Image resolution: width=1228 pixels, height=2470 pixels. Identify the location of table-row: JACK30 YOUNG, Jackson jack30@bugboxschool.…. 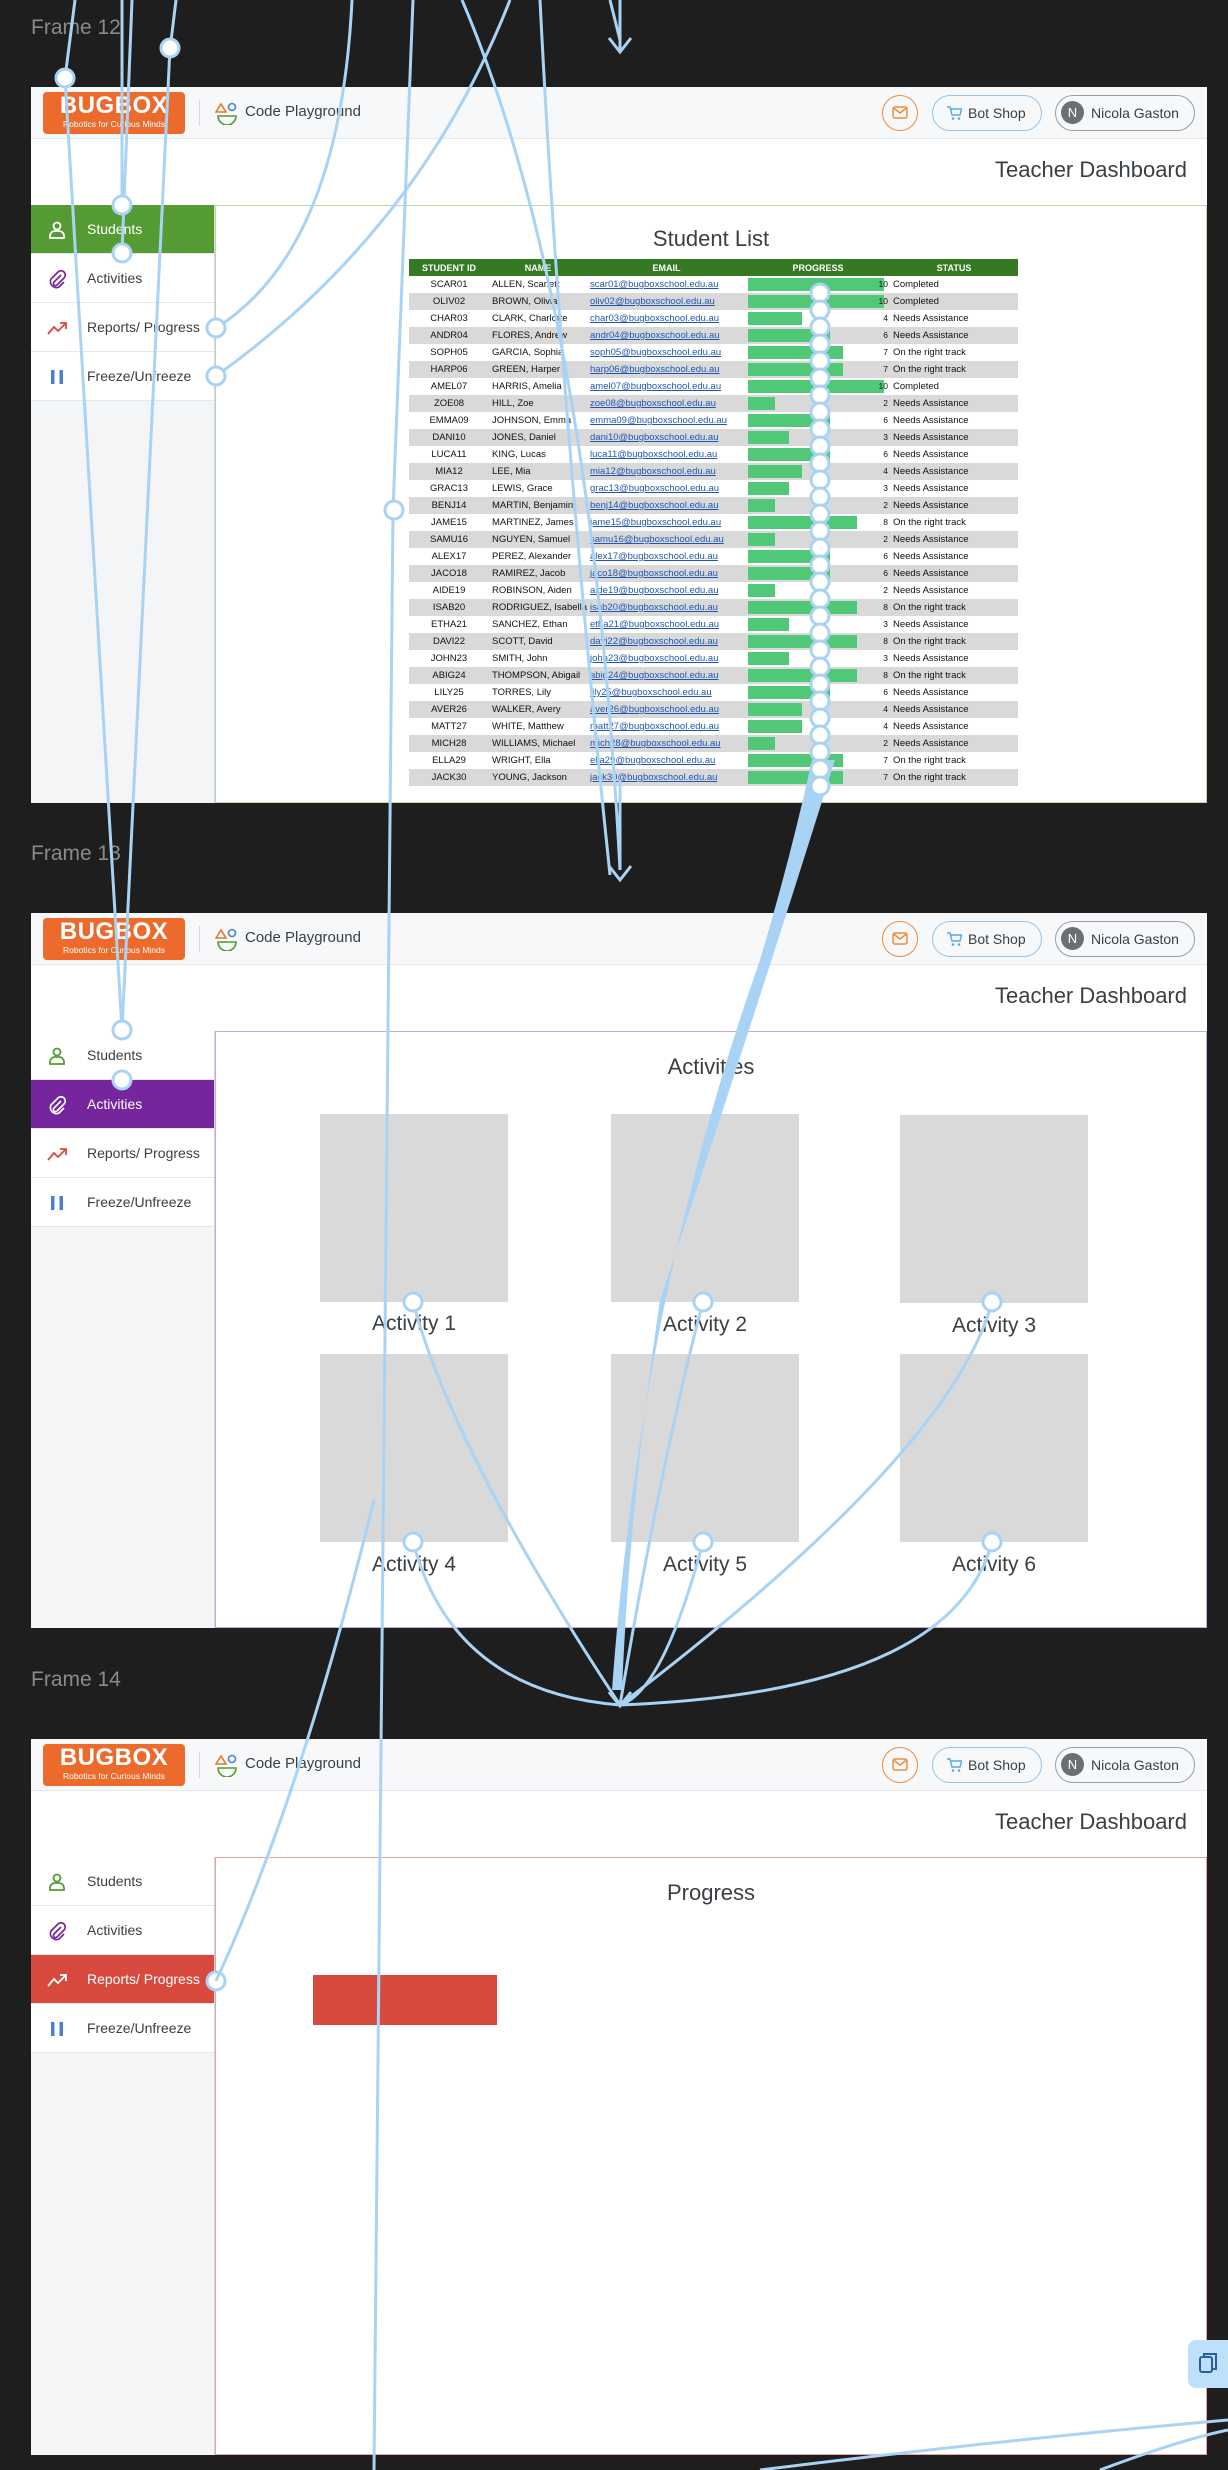
(713, 777).